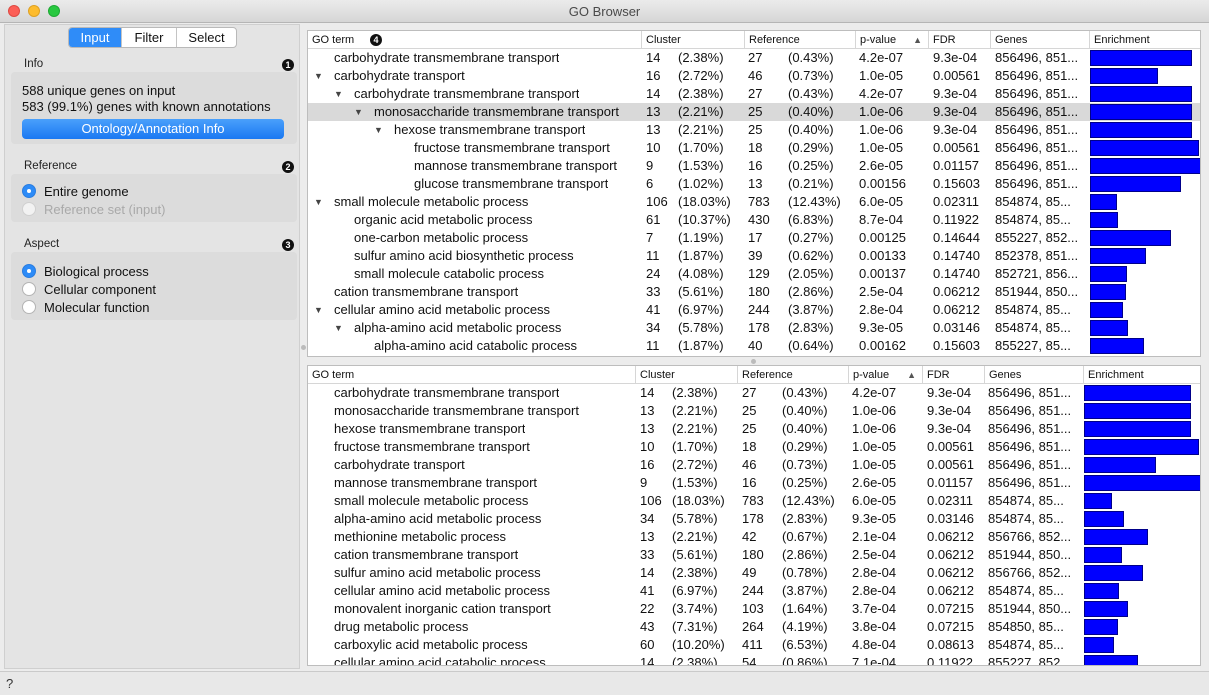  What do you see at coordinates (206, 37) in the screenshot?
I see `tab-select: Select` at bounding box center [206, 37].